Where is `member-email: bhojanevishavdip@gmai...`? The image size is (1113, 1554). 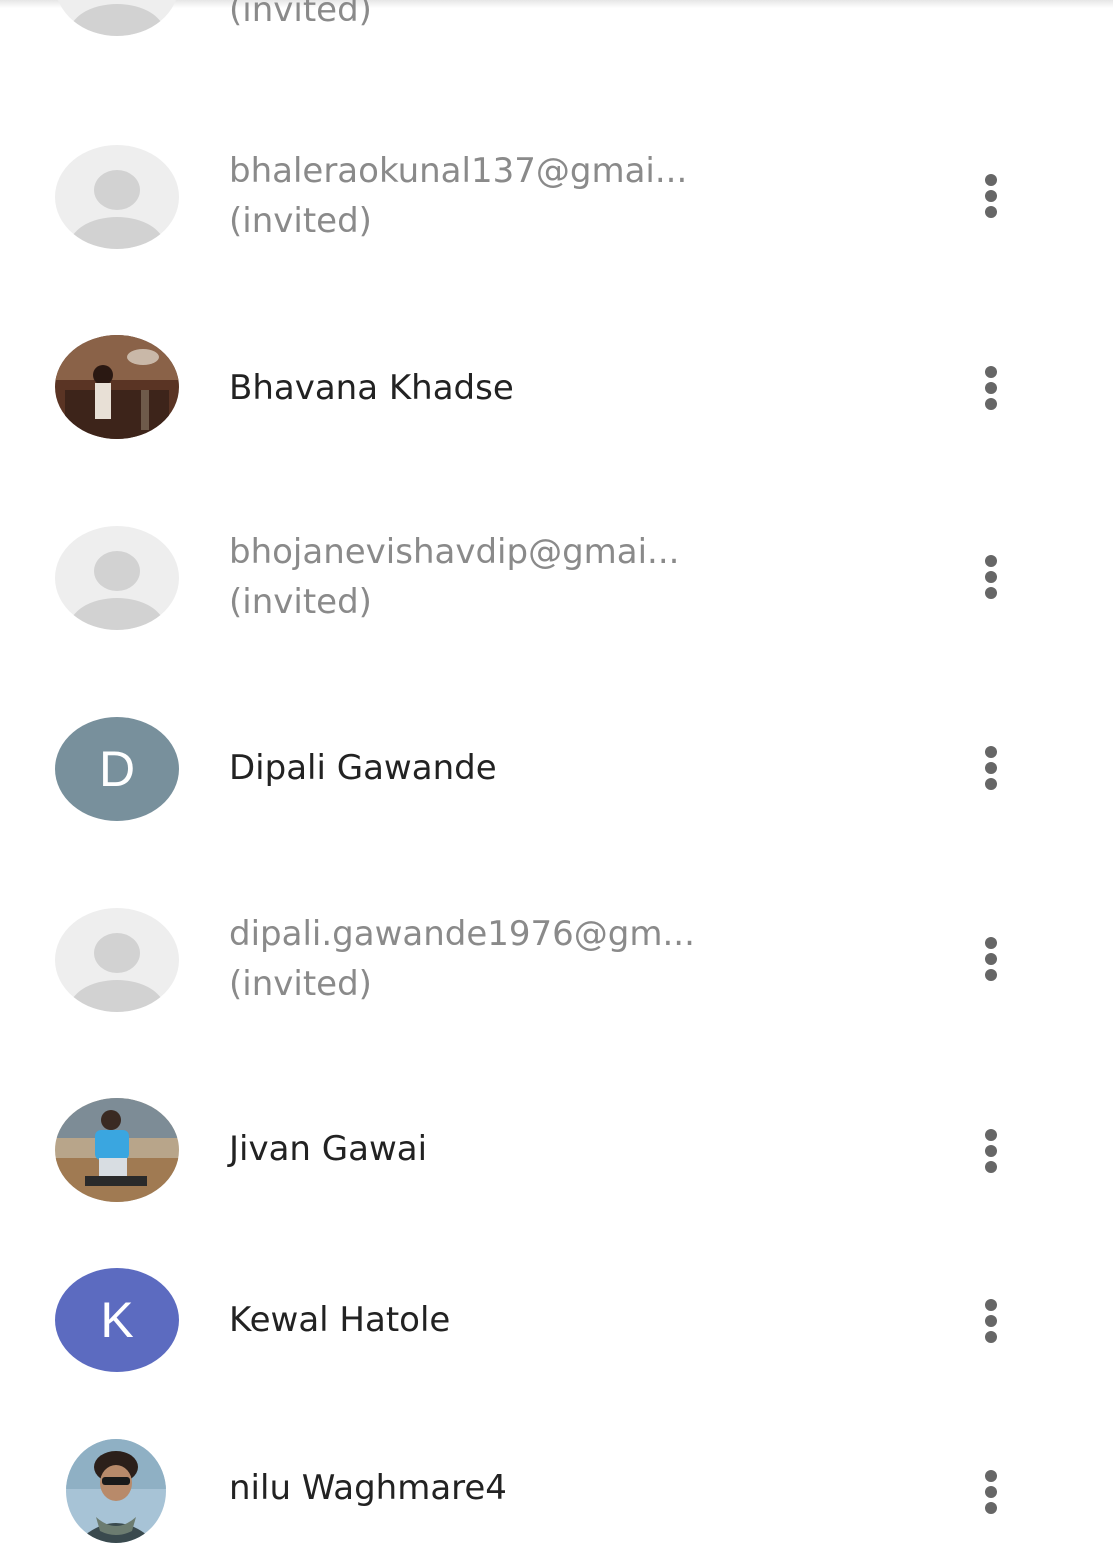 member-email: bhojanevishavdip@gmai... is located at coordinates (454, 552).